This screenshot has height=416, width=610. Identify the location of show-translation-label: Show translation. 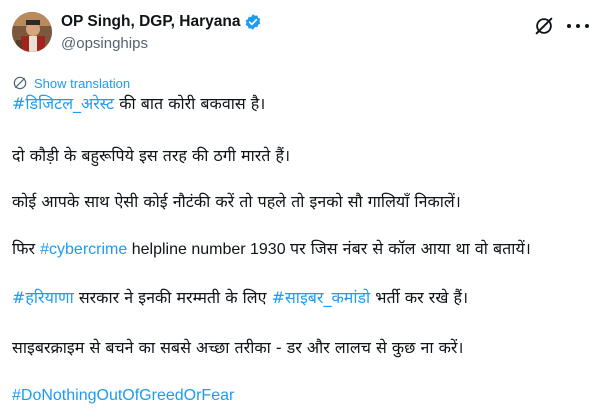
(82, 83).